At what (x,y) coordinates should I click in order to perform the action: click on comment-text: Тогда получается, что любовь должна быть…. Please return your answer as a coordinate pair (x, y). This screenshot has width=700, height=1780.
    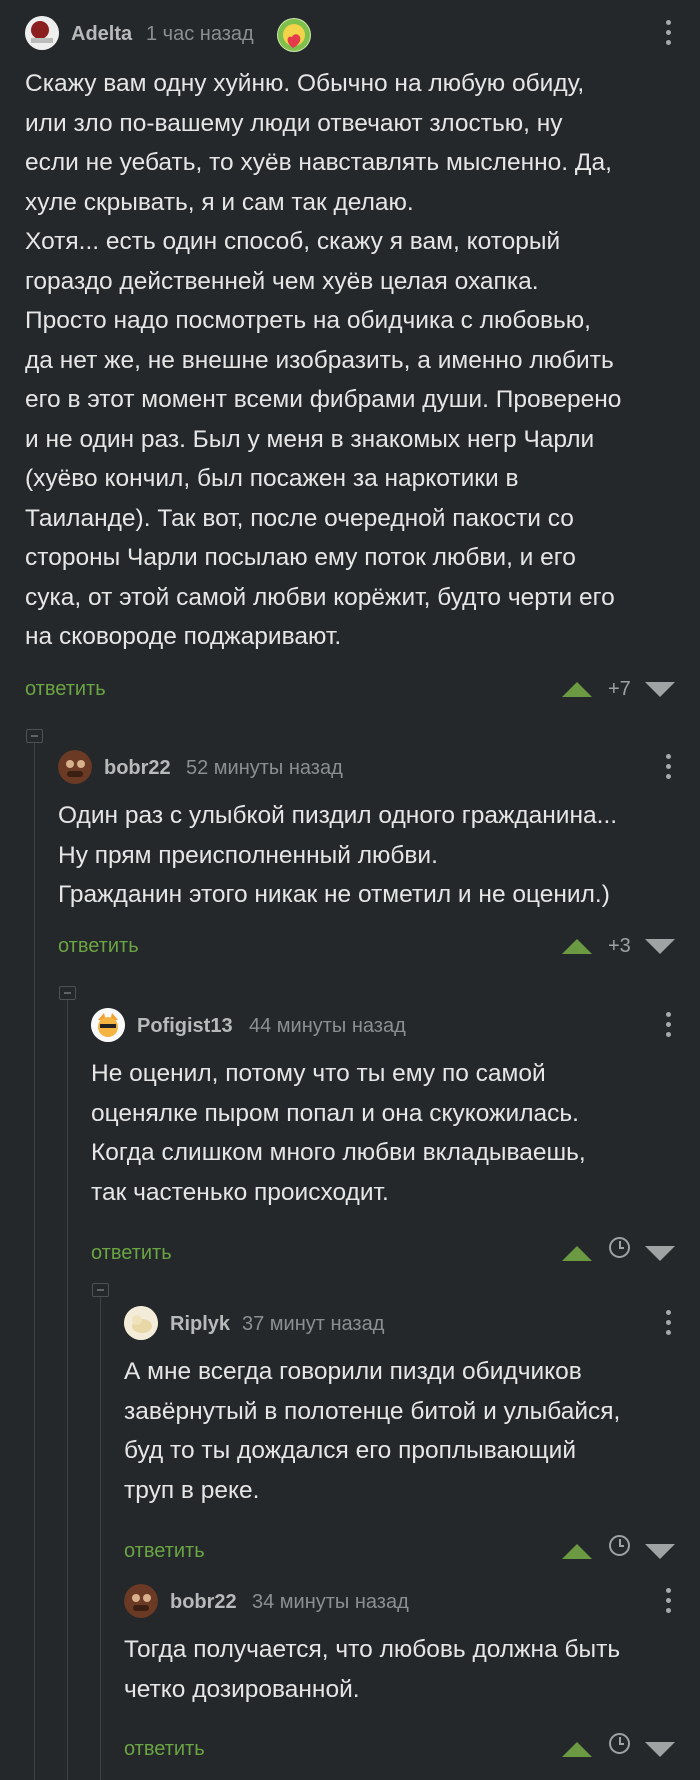
    Looking at the image, I should click on (372, 1669).